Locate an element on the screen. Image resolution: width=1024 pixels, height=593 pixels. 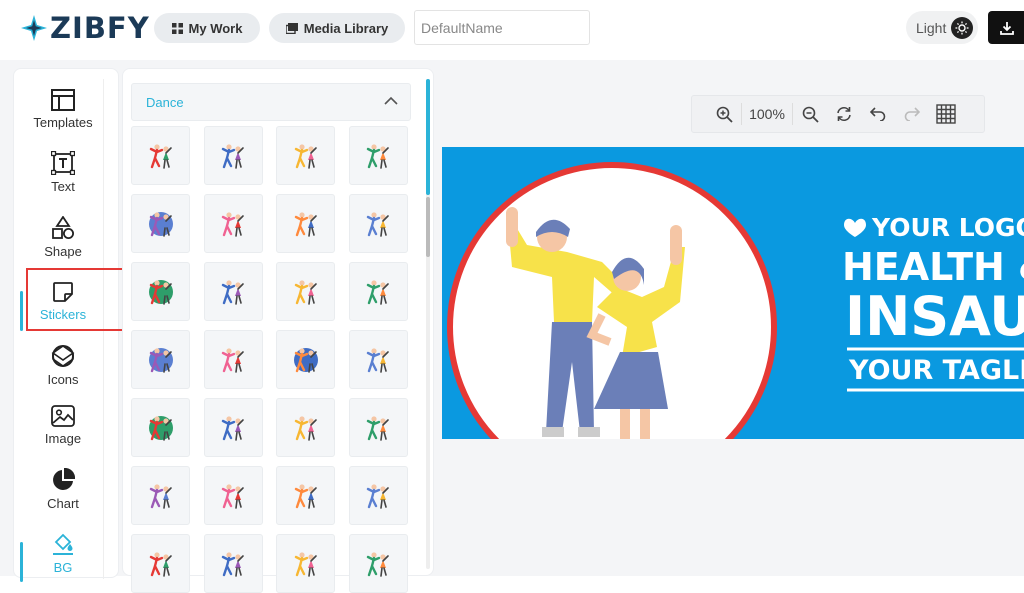
zoom-out-button is located at coordinates (810, 114).